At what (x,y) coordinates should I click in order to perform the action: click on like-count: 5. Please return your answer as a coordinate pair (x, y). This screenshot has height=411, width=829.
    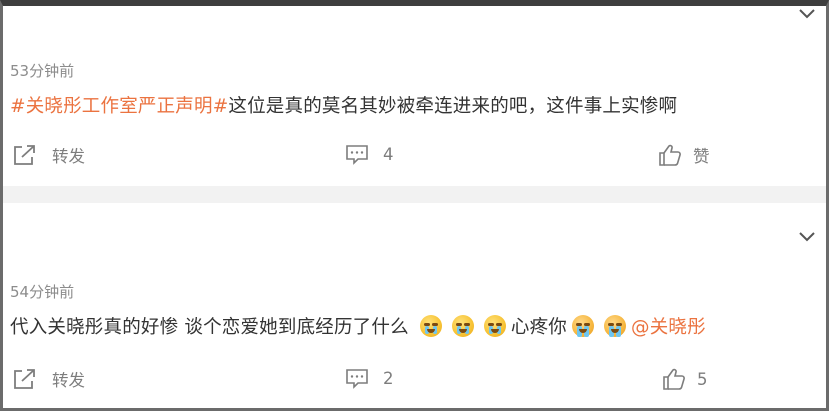
    Looking at the image, I should click on (702, 379).